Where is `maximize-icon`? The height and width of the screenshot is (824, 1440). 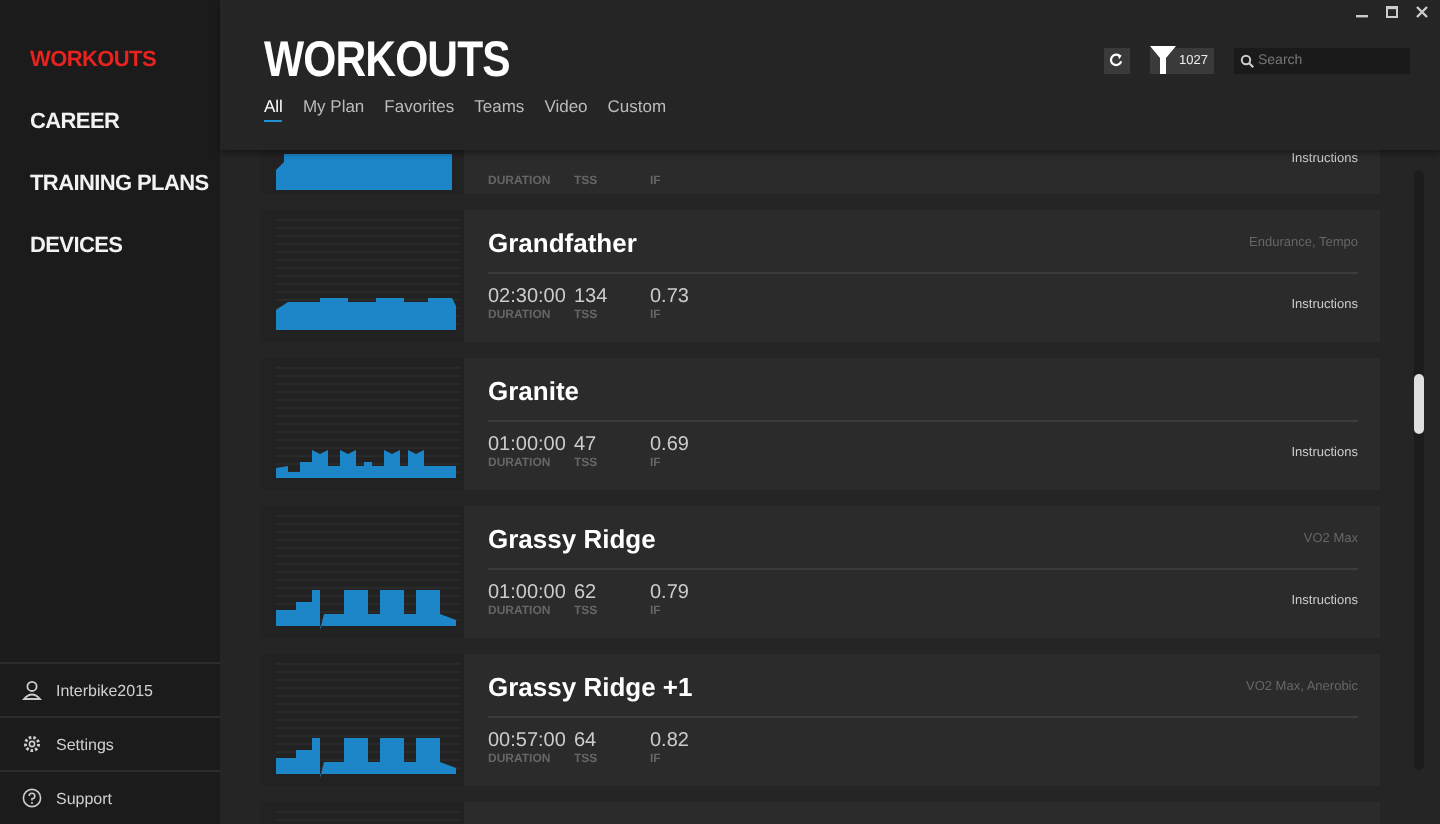 maximize-icon is located at coordinates (1392, 12).